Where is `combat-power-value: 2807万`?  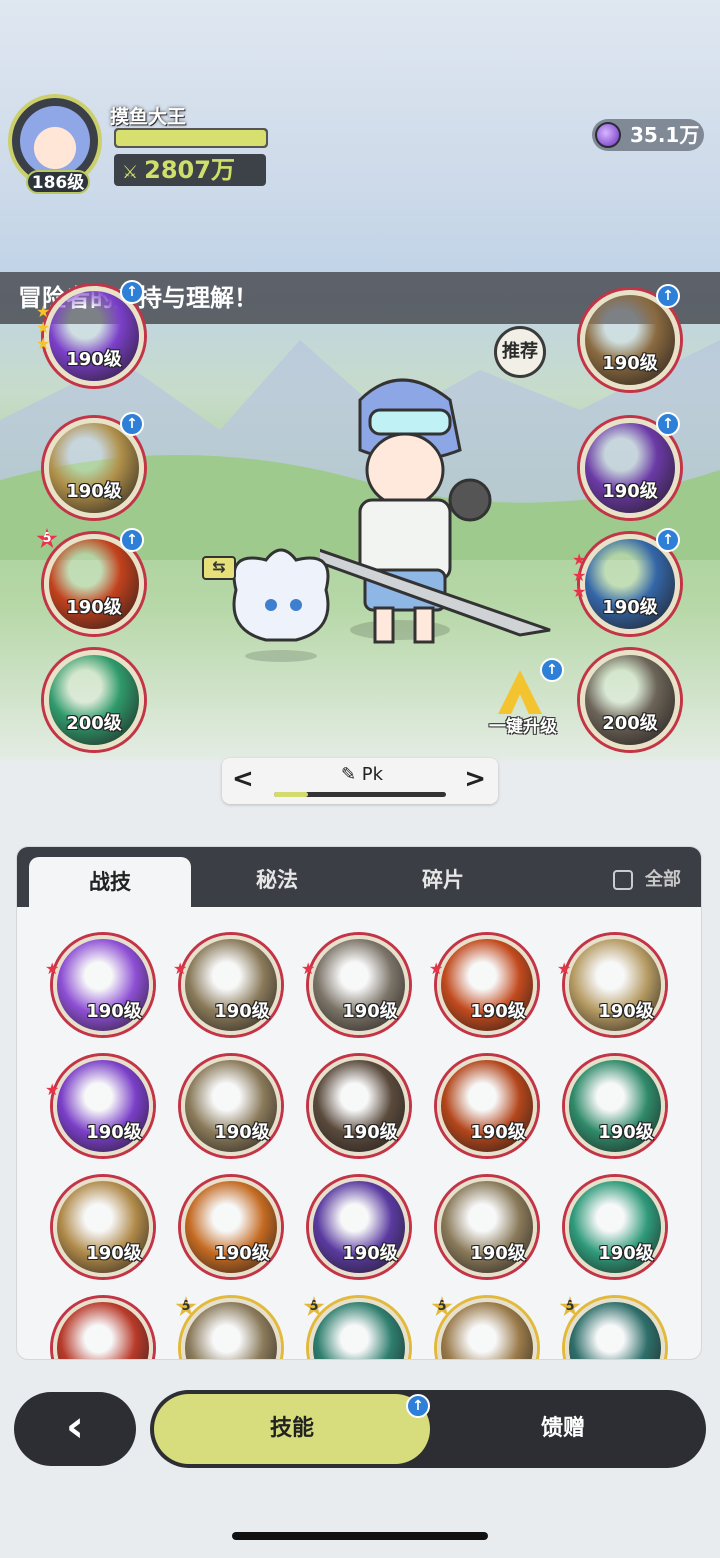 combat-power-value: 2807万 is located at coordinates (189, 170).